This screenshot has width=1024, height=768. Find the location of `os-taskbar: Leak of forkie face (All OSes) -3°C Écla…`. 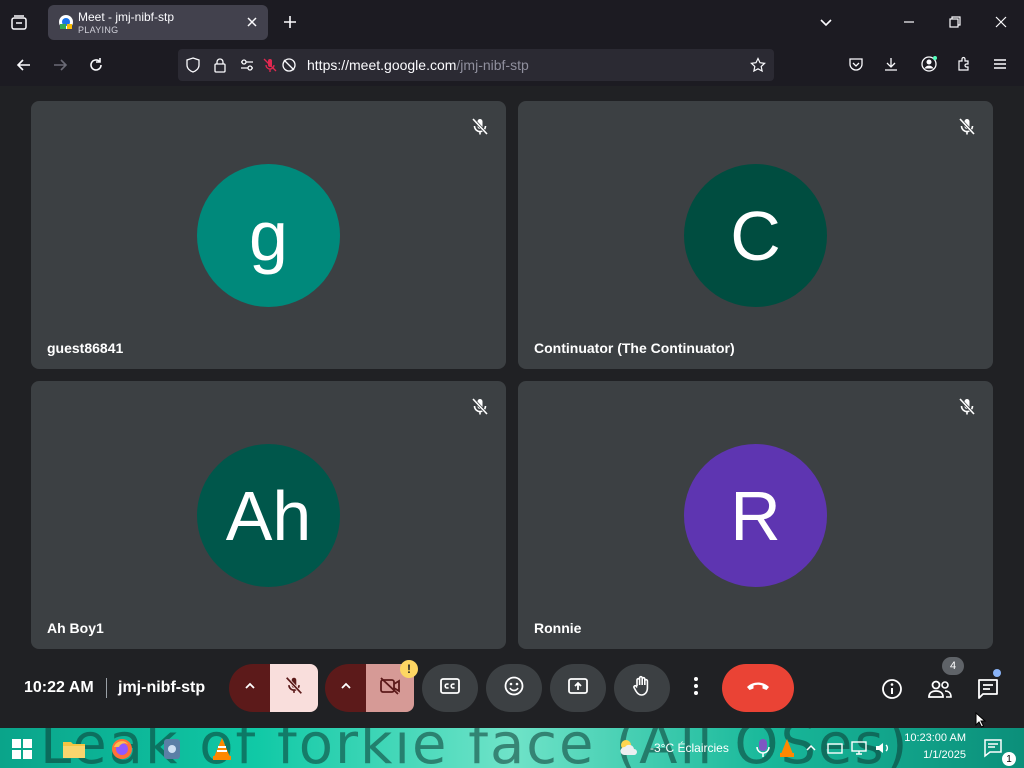

os-taskbar: Leak of forkie face (All OSes) -3°C Écla… is located at coordinates (512, 748).